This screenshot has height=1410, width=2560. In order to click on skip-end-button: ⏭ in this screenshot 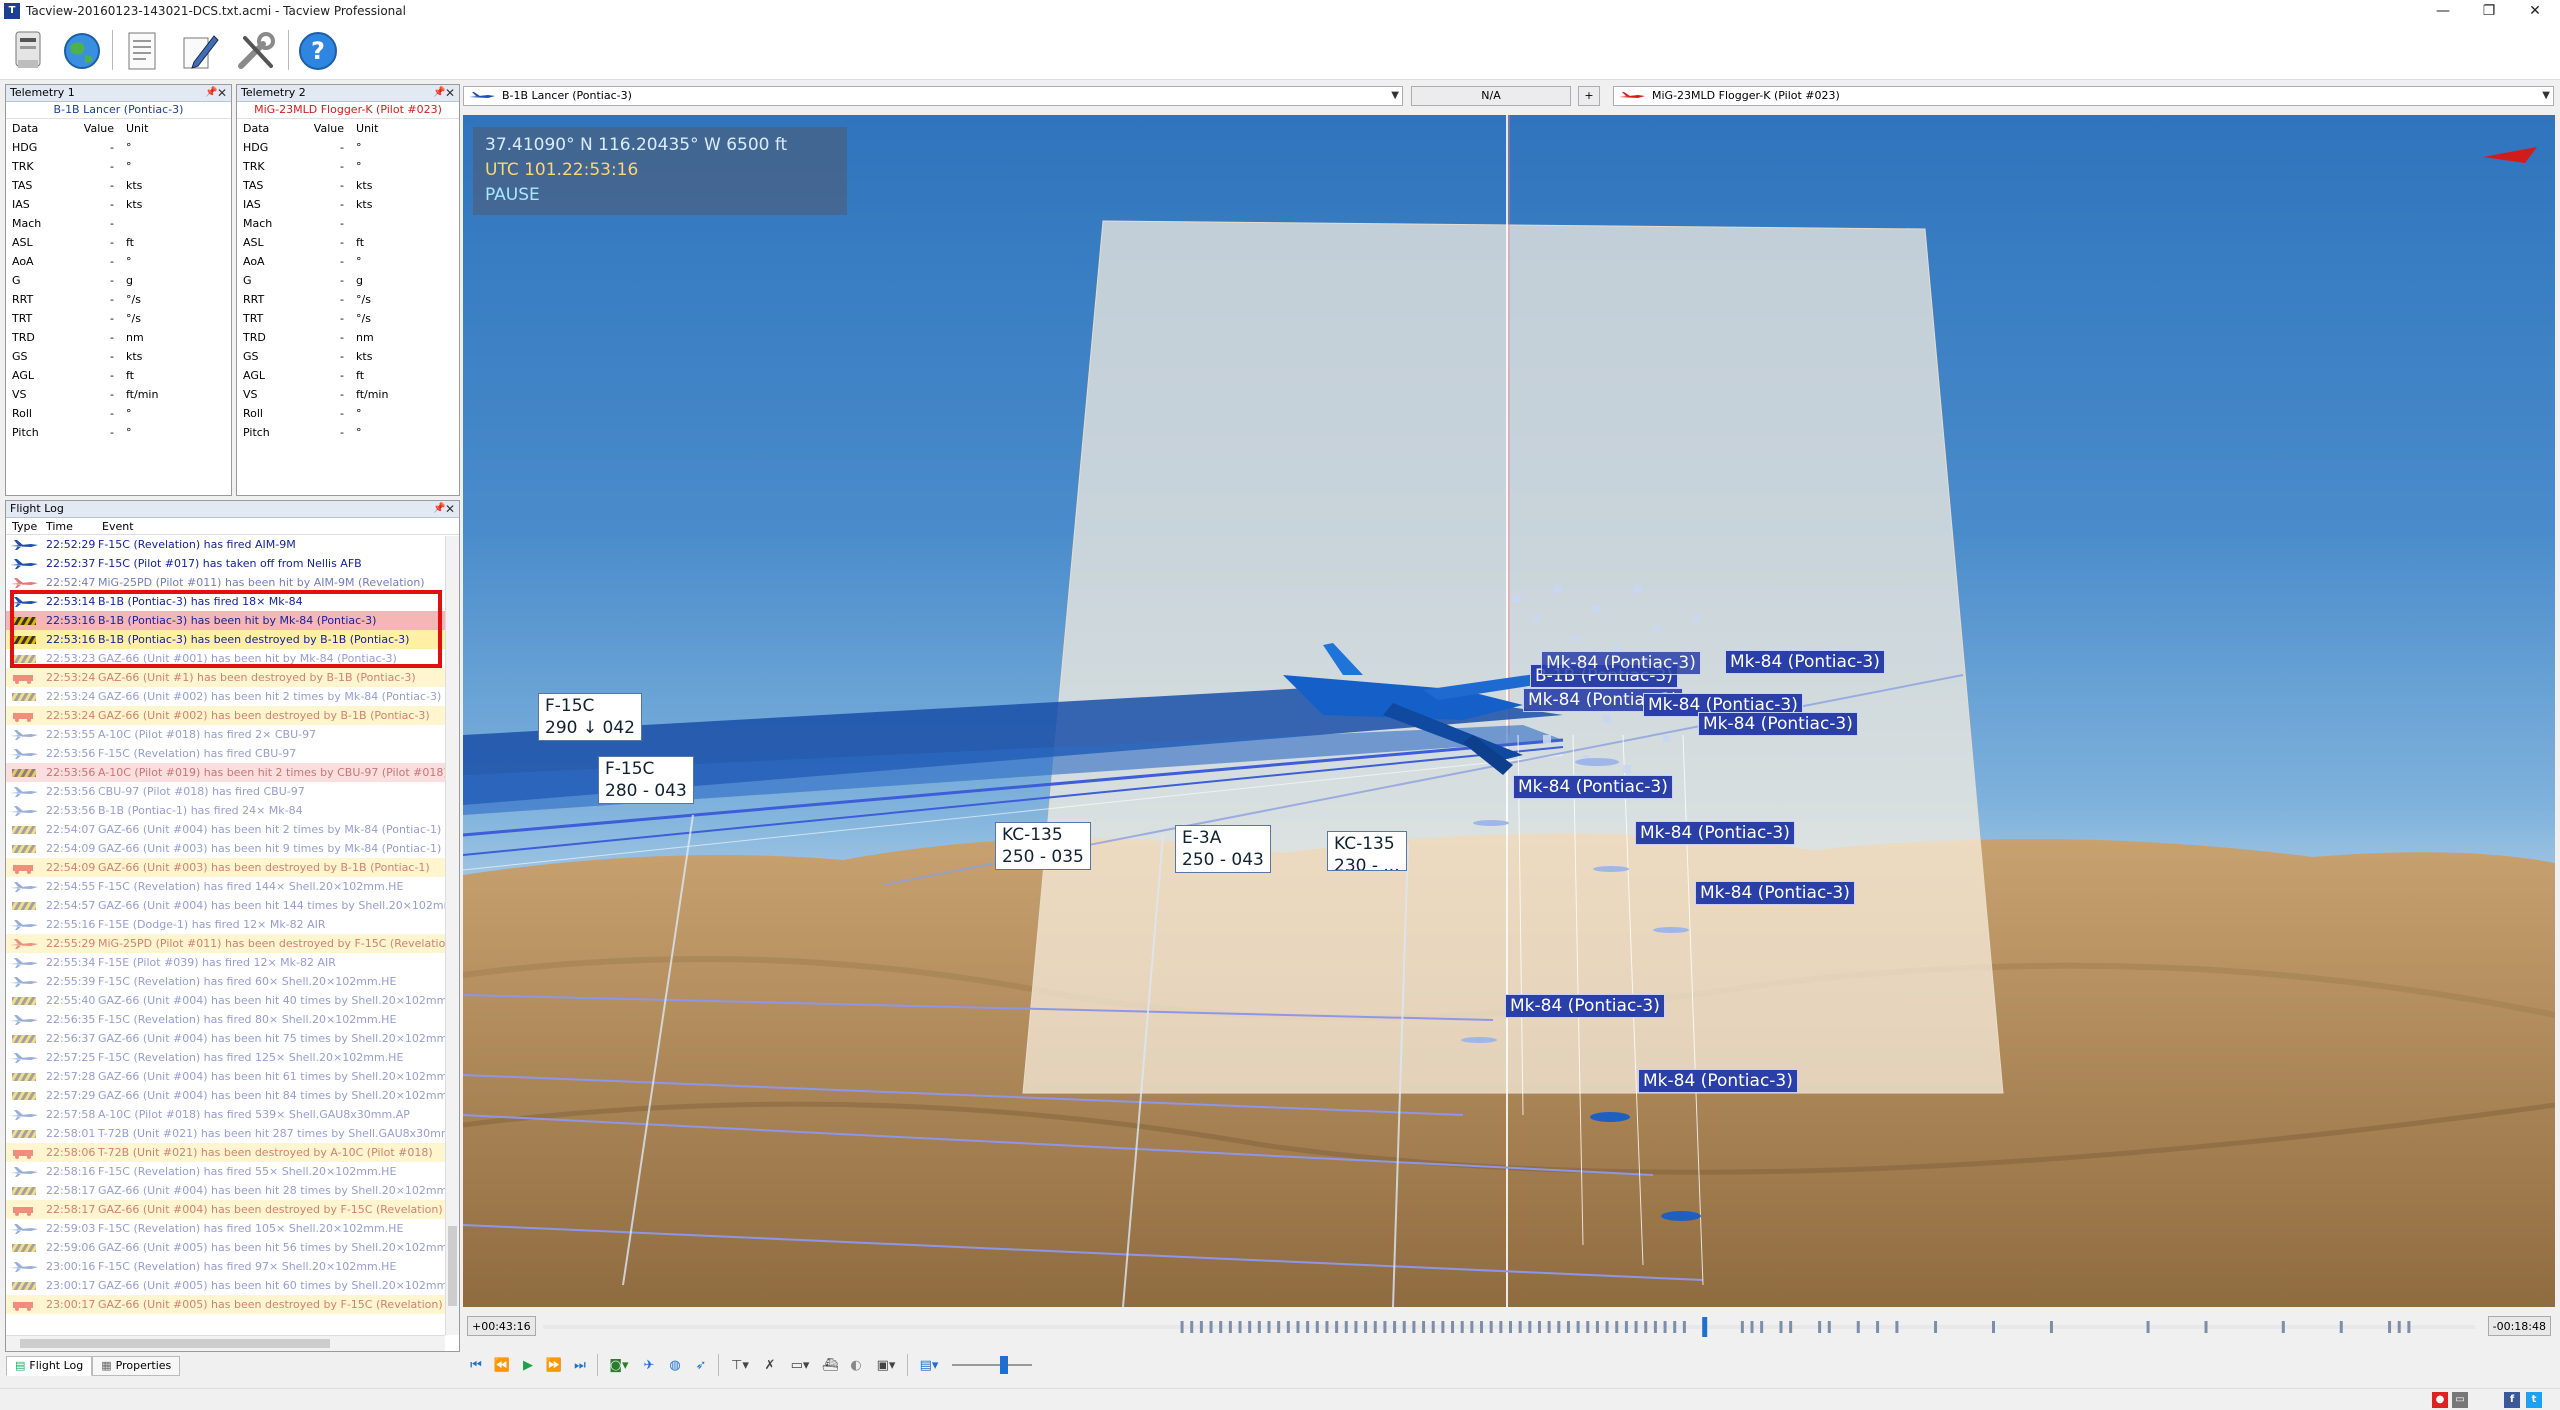, I will do `click(580, 1365)`.